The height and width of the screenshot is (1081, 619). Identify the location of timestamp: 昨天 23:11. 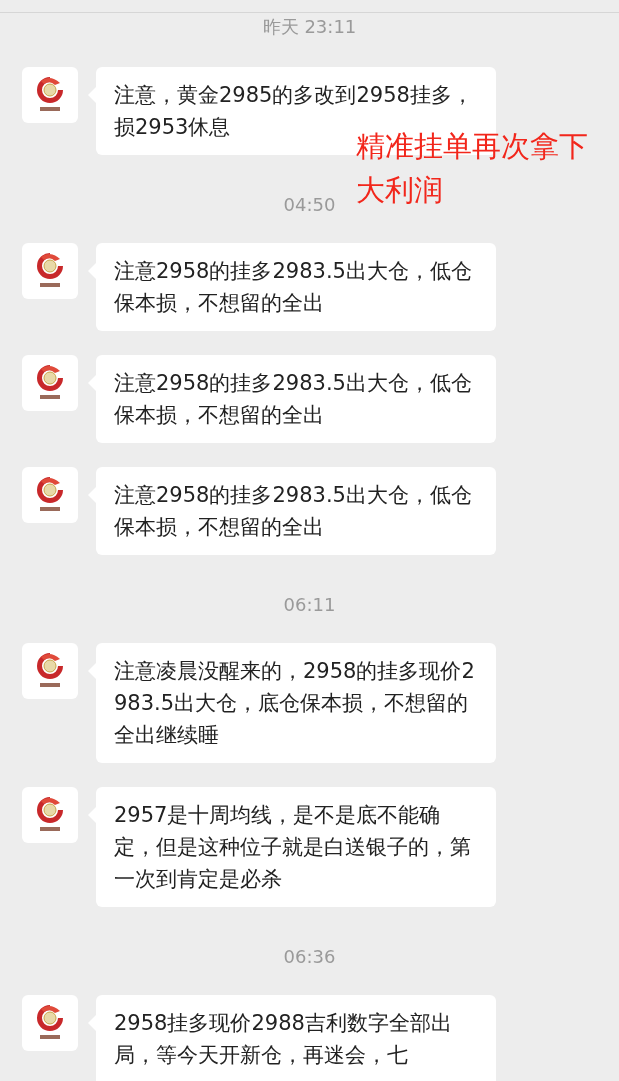
(309, 27).